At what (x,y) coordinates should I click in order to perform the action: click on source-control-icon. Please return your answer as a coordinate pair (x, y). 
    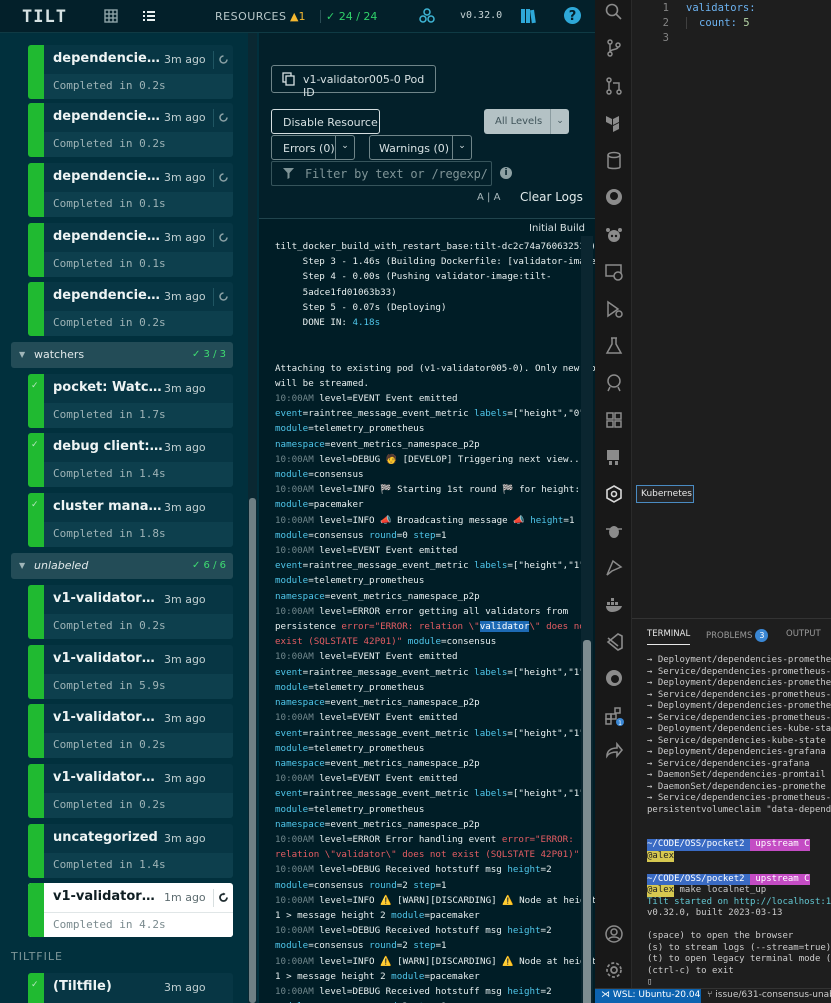
    Looking at the image, I should click on (614, 48).